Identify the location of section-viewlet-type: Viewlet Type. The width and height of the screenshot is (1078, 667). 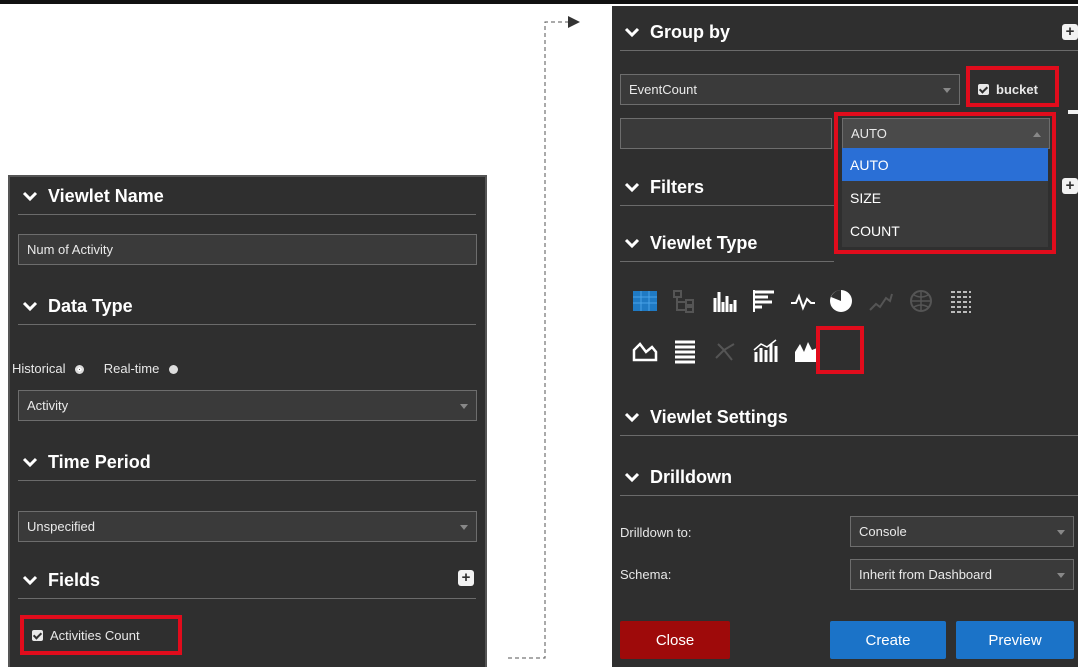
(684, 243).